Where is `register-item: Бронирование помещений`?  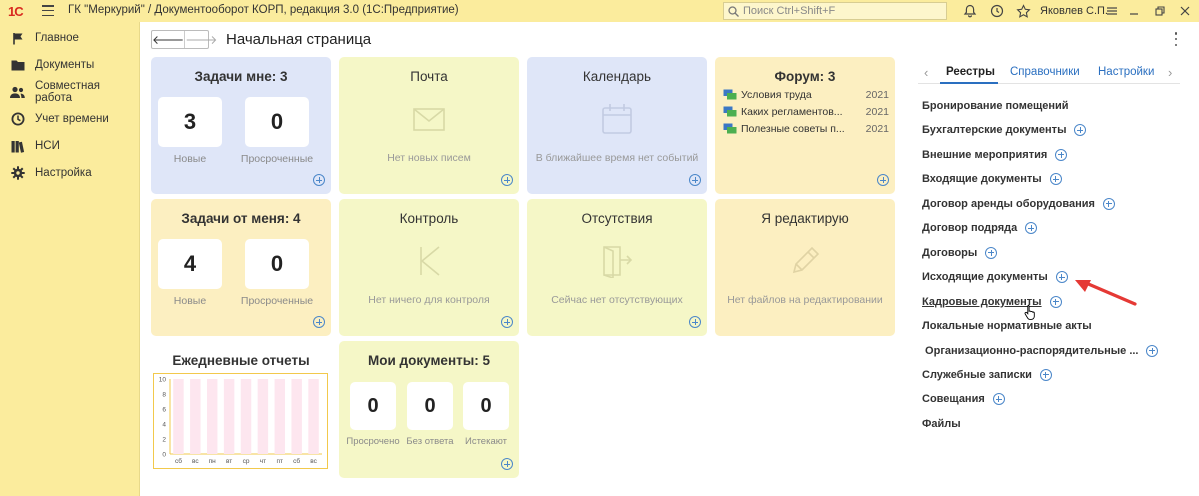 register-item: Бронирование помещений is located at coordinates (995, 106).